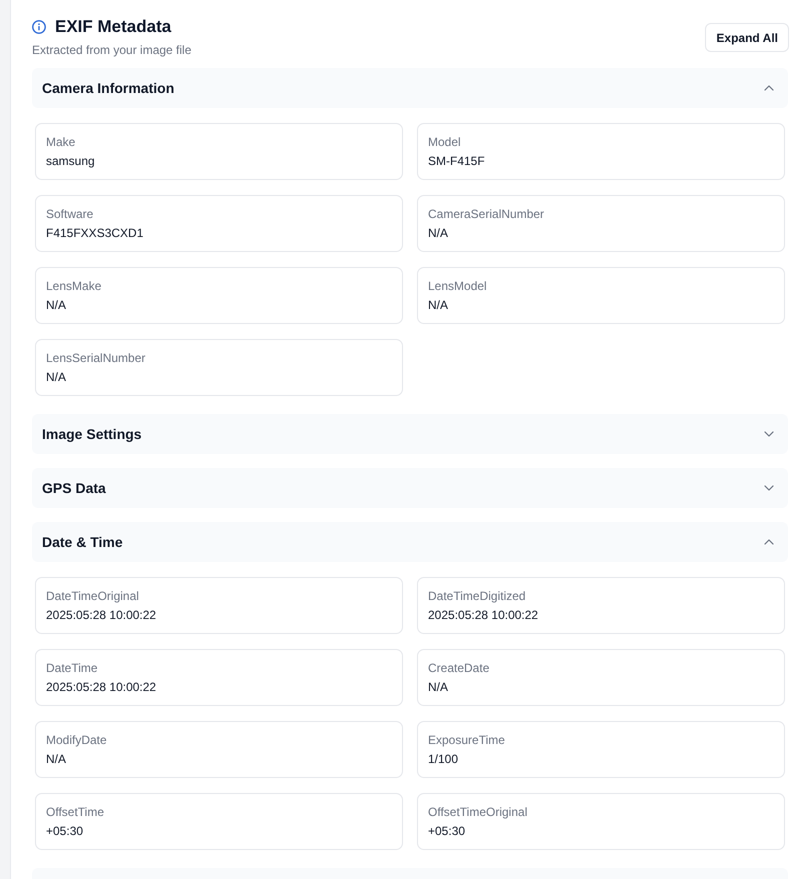 The image size is (804, 879). What do you see at coordinates (747, 37) in the screenshot?
I see `expand-all-button: Expand All` at bounding box center [747, 37].